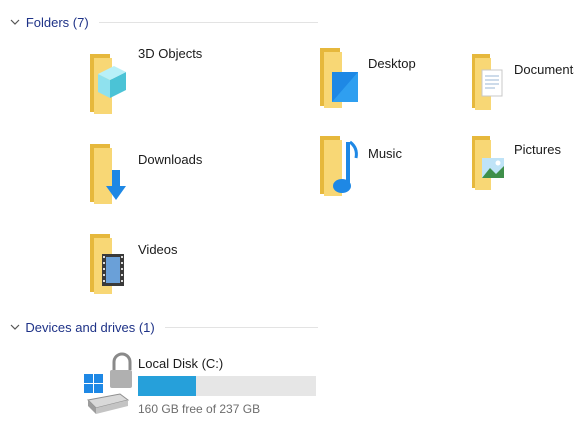  I want to click on devices-group-header: Devices and drives (1), so click(163, 327).